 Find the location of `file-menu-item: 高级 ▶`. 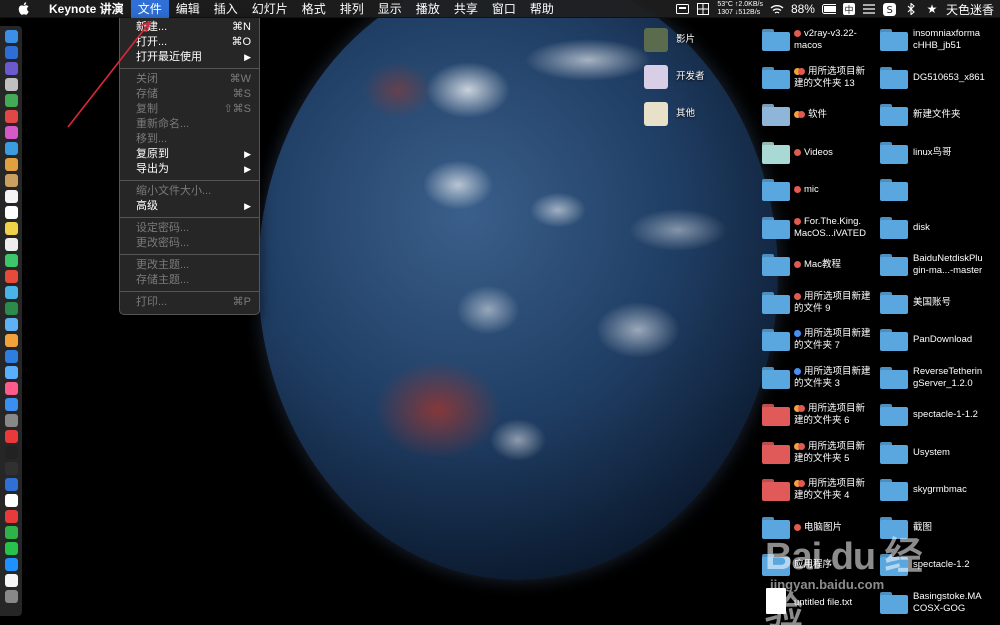

file-menu-item: 高级 ▶ is located at coordinates (189, 206).